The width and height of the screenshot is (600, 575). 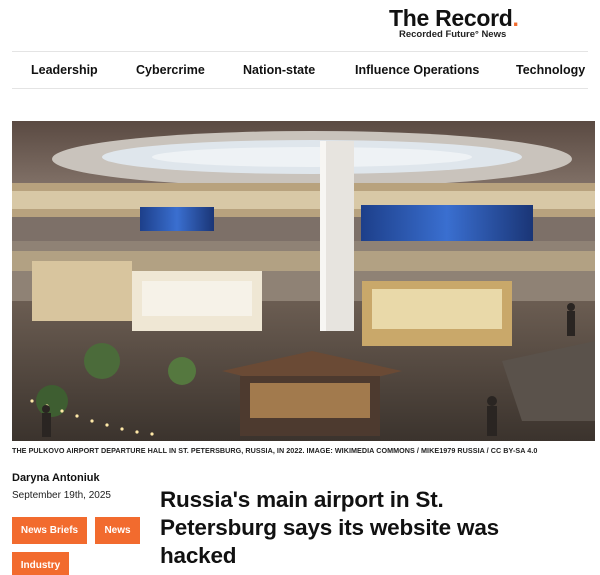 What do you see at coordinates (300, 25) in the screenshot?
I see `site-header: The Record. Recorded Future° News` at bounding box center [300, 25].